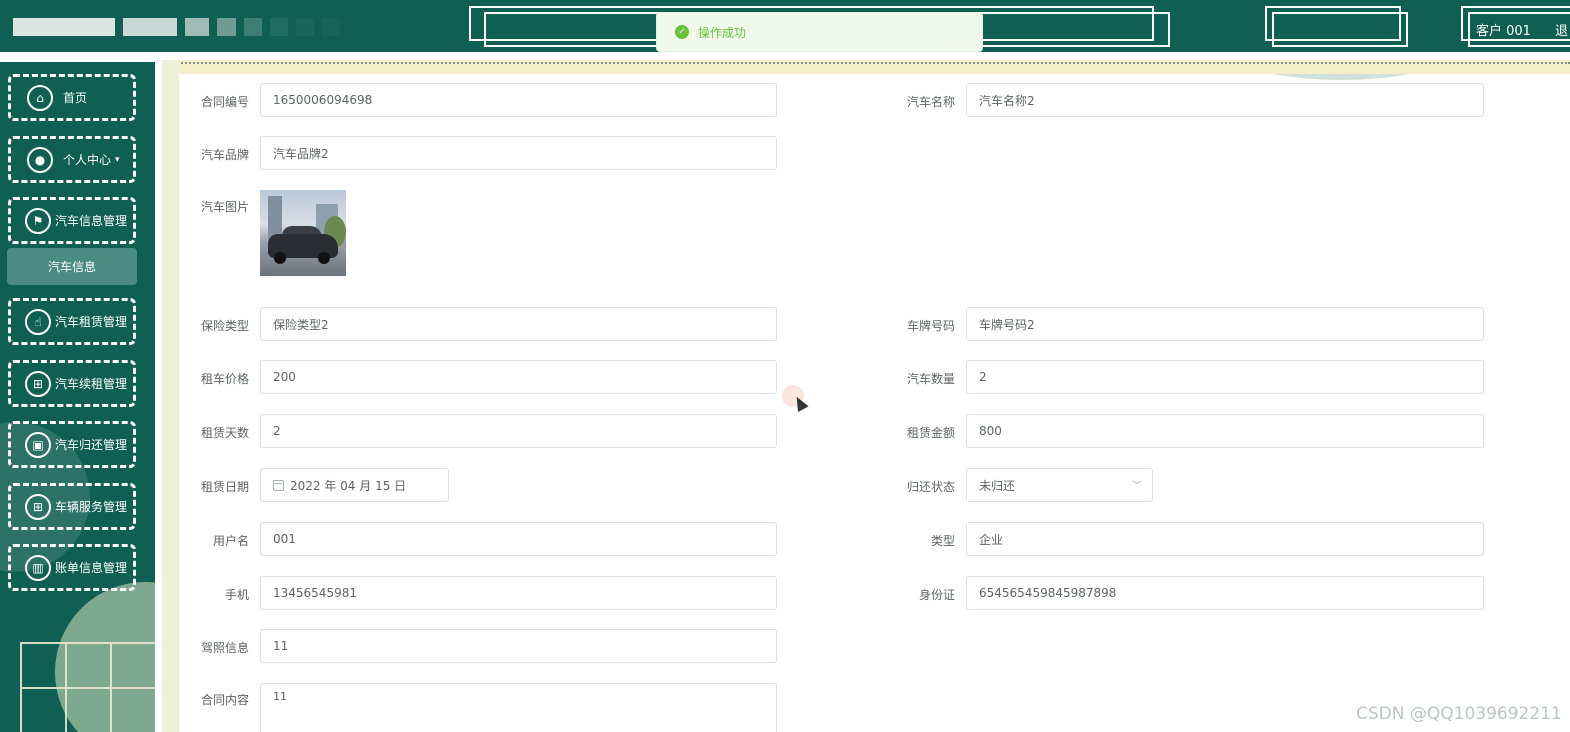 The image size is (1570, 732). What do you see at coordinates (518, 324) in the screenshot?
I see `insurance-type-input: 保险类型2` at bounding box center [518, 324].